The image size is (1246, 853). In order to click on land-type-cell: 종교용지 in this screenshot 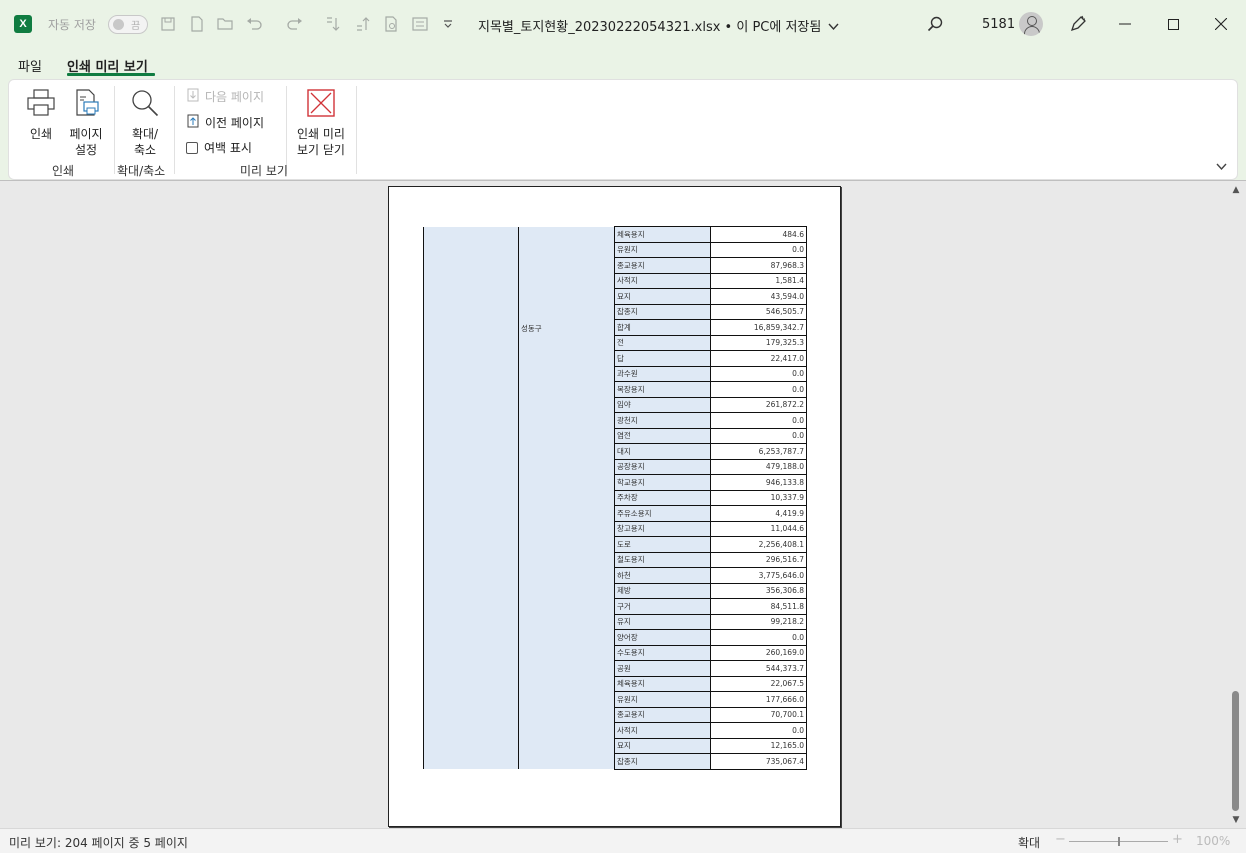, I will do `click(662, 714)`.